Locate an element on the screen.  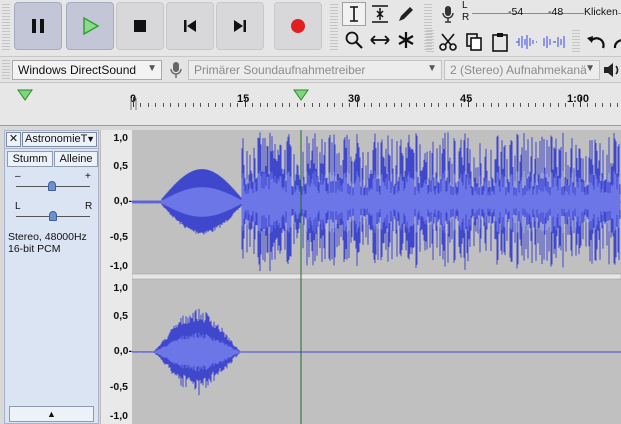
multi-tool is located at coordinates (406, 40).